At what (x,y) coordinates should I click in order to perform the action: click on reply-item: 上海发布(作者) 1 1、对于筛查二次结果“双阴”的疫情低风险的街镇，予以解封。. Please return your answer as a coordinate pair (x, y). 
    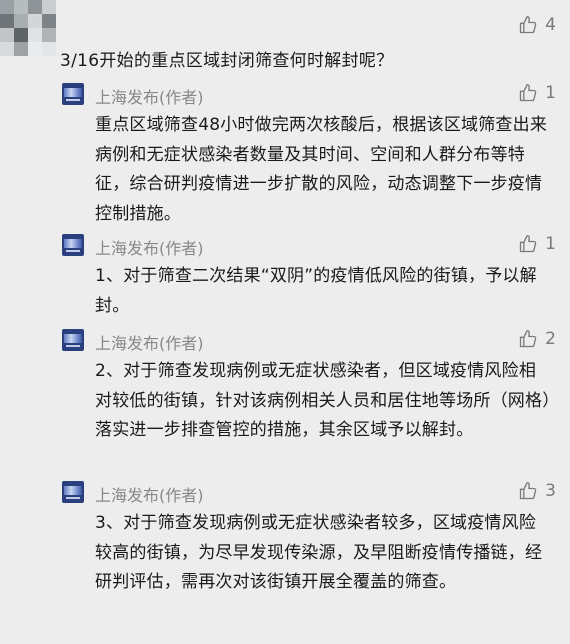
    Looking at the image, I should click on (315, 277).